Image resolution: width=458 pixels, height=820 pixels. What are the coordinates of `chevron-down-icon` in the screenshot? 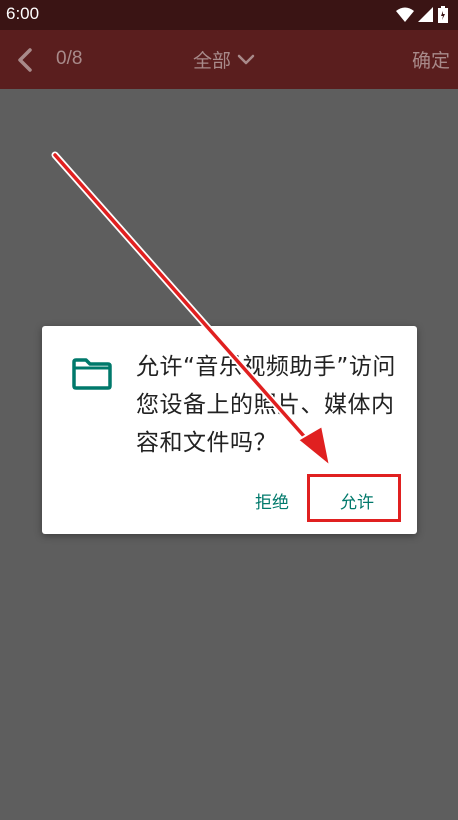 It's located at (246, 59).